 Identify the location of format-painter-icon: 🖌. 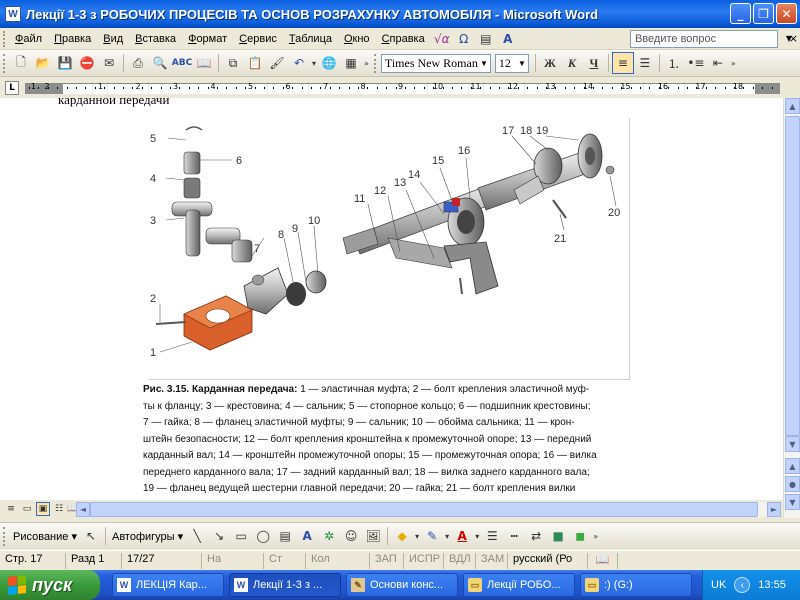
(277, 63).